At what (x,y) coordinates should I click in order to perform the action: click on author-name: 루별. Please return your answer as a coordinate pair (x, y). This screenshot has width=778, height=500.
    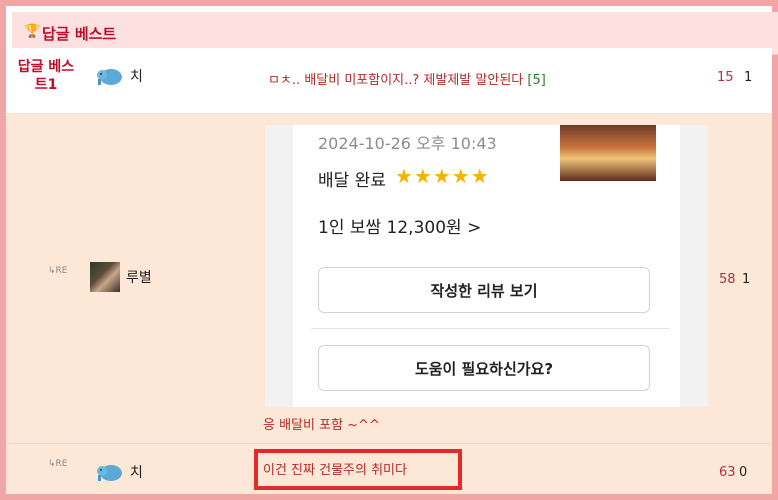
    Looking at the image, I should click on (139, 278).